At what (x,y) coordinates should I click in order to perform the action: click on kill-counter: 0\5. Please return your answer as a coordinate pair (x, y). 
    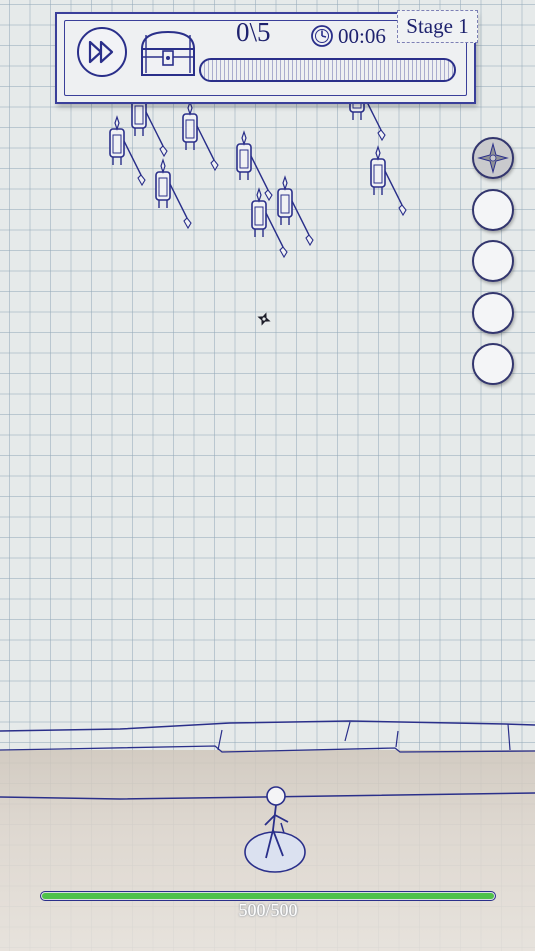
    Looking at the image, I should click on (253, 32).